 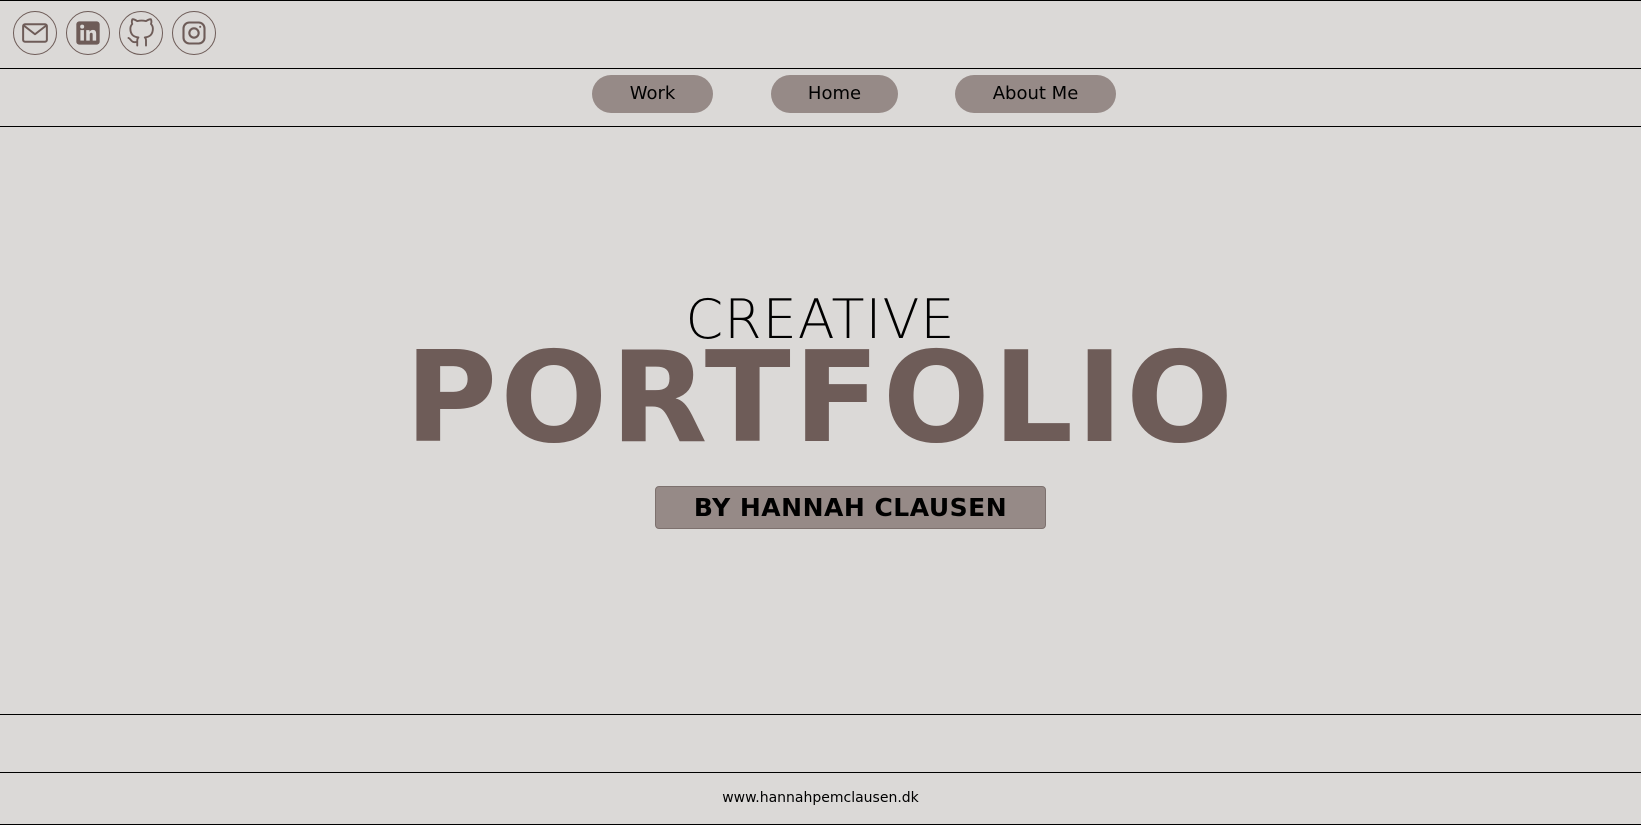 I want to click on social-links, so click(x=114, y=33).